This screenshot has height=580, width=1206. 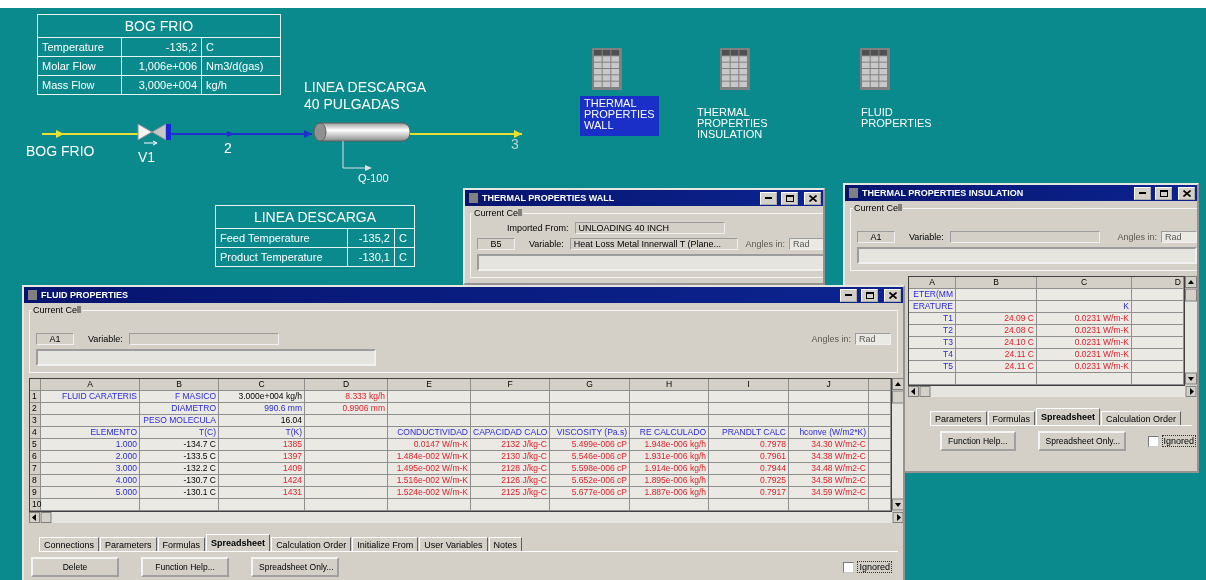 I want to click on tab: User Variables, so click(x=453, y=544).